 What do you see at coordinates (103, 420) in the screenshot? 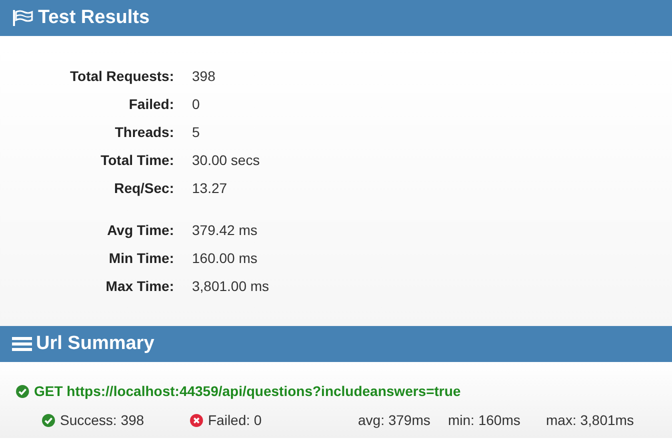
I see `success-count: Success: 398` at bounding box center [103, 420].